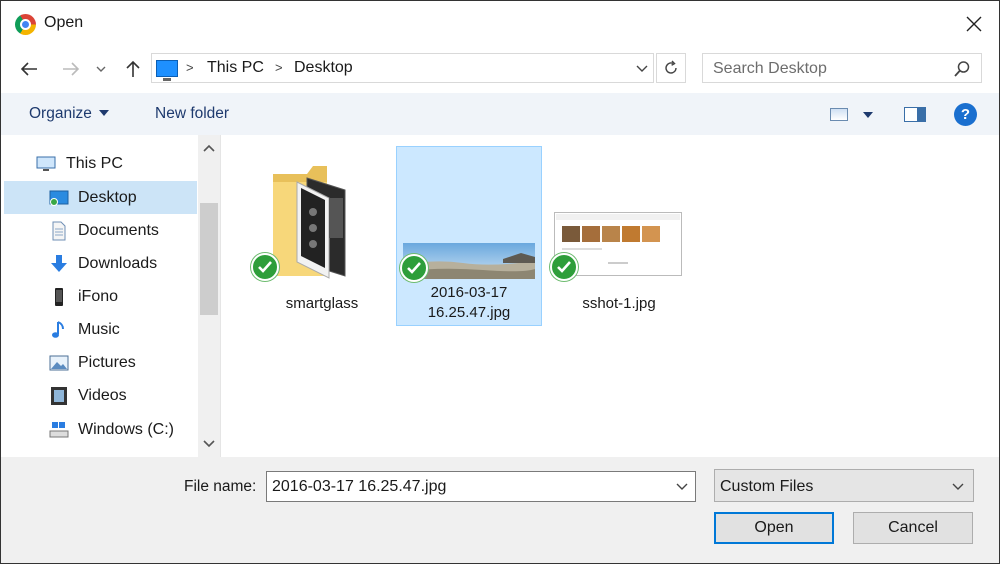 The width and height of the screenshot is (1000, 564). I want to click on tree-item-windows-c: Windows (C:), so click(100, 429).